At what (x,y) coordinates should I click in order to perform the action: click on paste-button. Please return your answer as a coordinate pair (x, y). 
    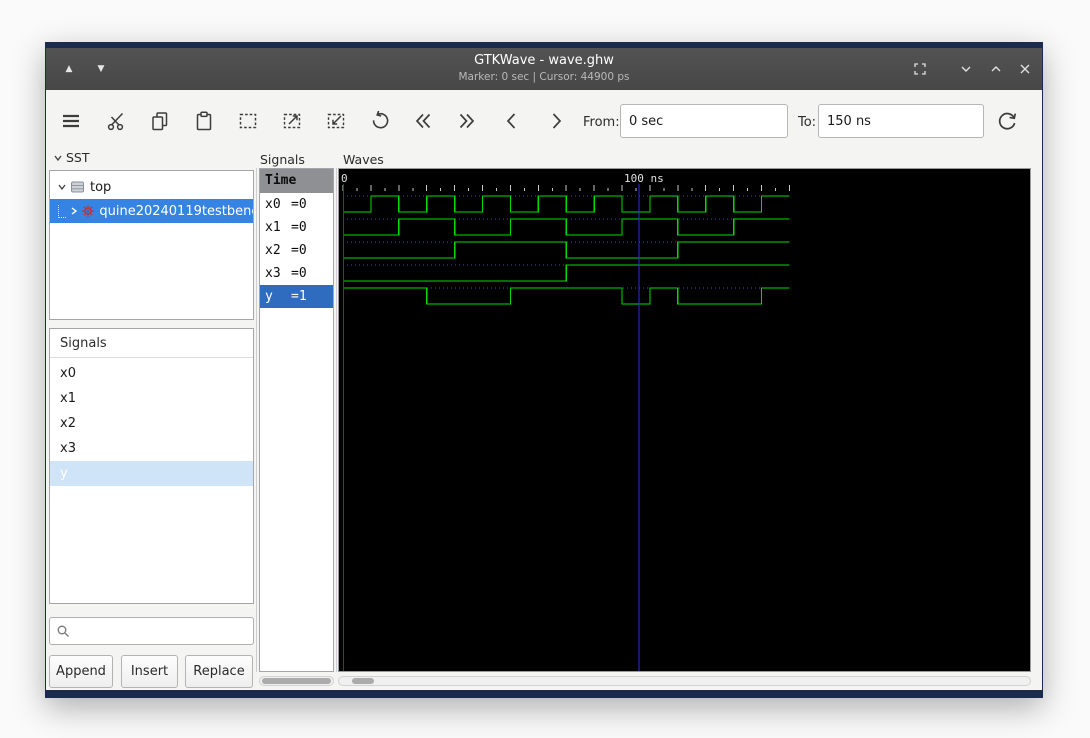
    Looking at the image, I should click on (204, 121).